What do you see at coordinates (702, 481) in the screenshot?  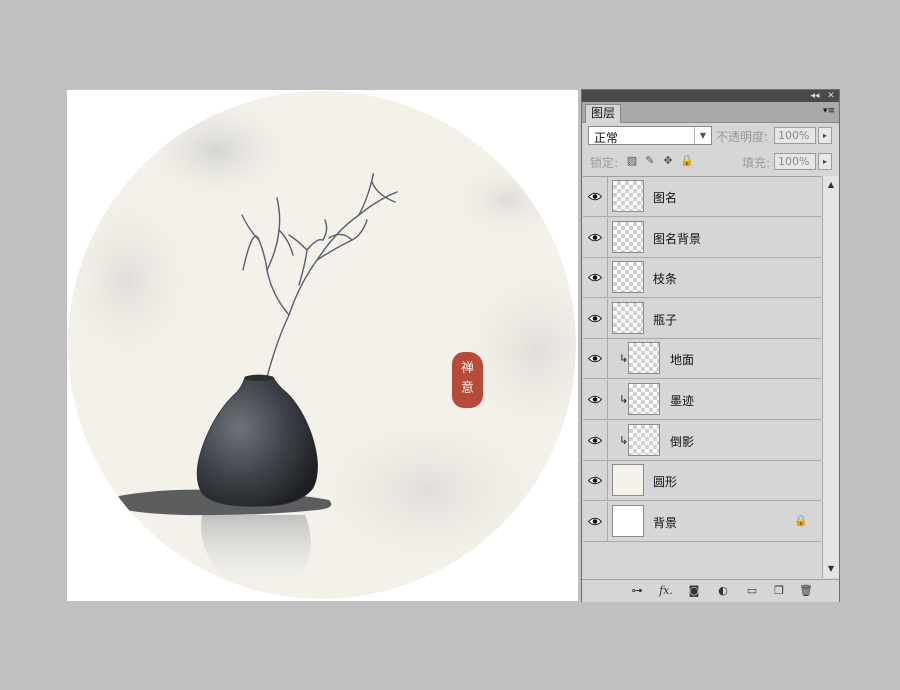 I see `layer-row: 圆形` at bounding box center [702, 481].